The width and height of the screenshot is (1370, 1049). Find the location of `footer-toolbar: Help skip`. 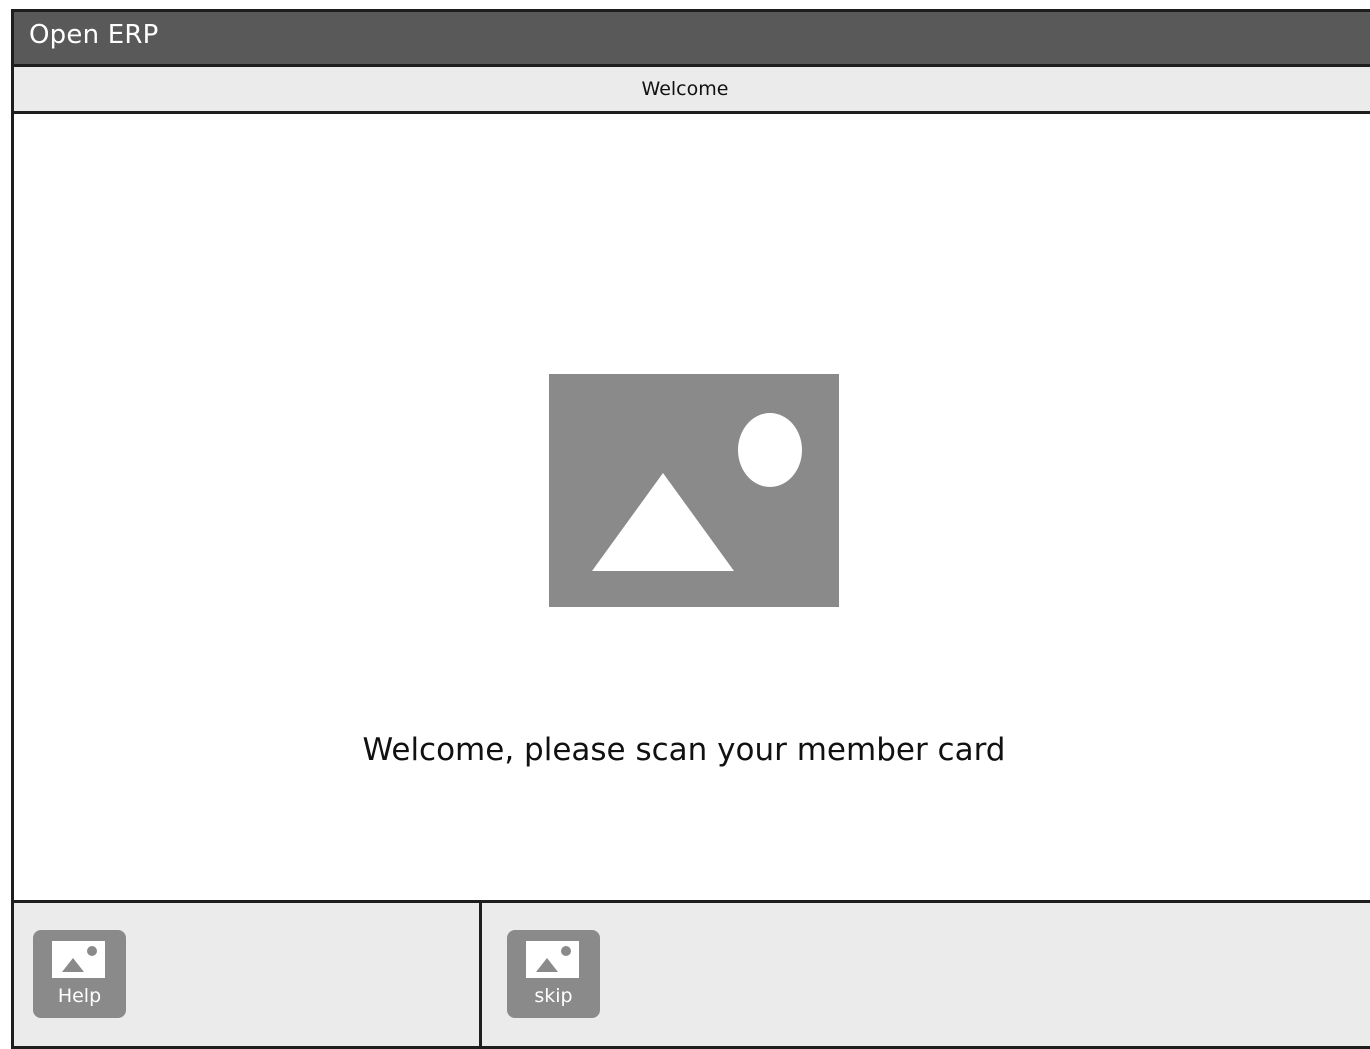

footer-toolbar: Help skip is located at coordinates (692, 973).